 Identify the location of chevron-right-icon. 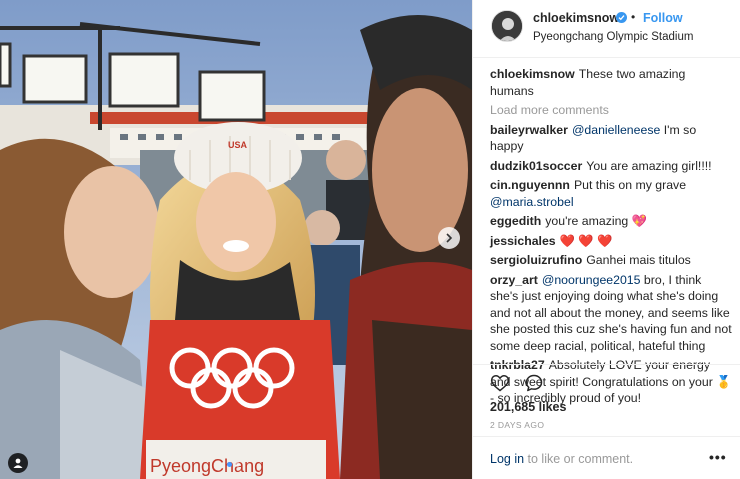
(449, 238).